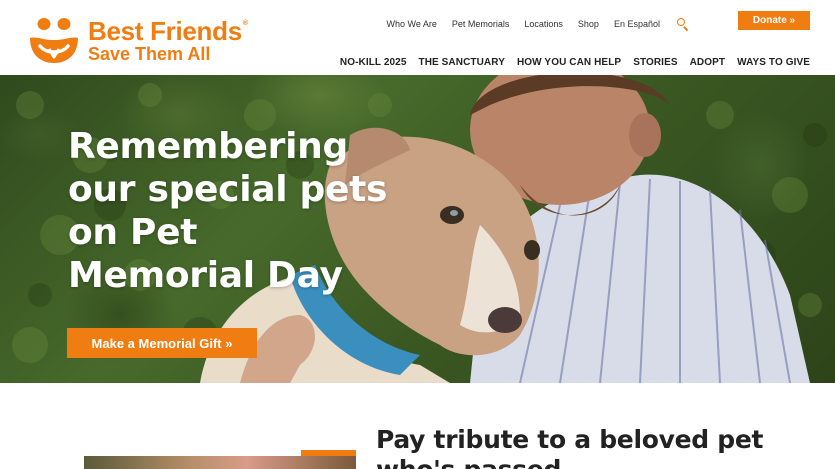 The width and height of the screenshot is (835, 469). What do you see at coordinates (683, 25) in the screenshot?
I see `search-icon` at bounding box center [683, 25].